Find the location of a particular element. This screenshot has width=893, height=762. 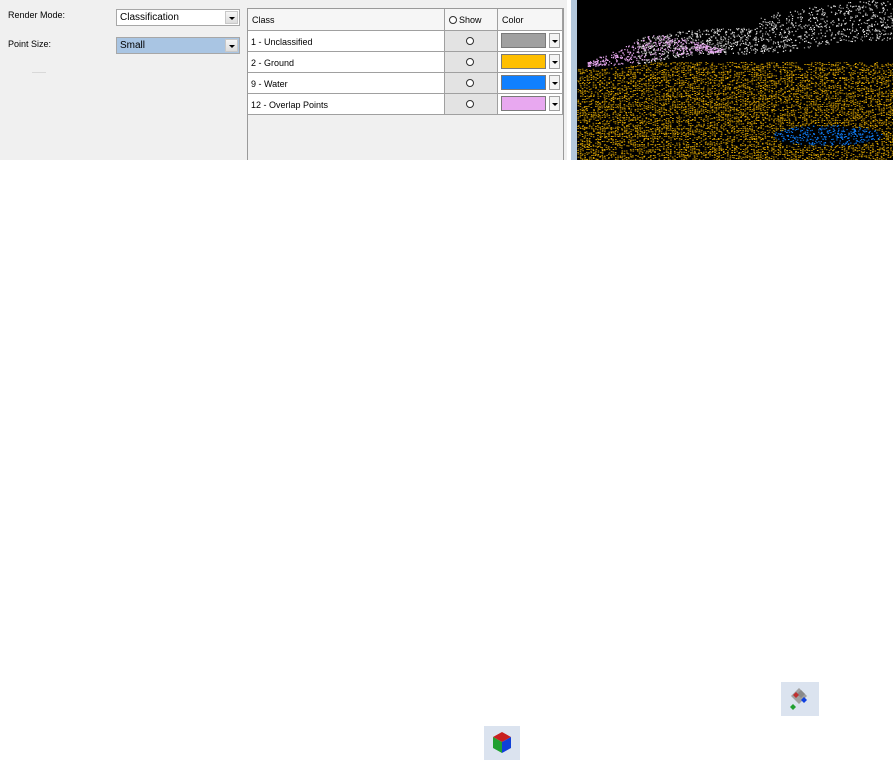

point-size-label: Point Size: is located at coordinates (29, 44).